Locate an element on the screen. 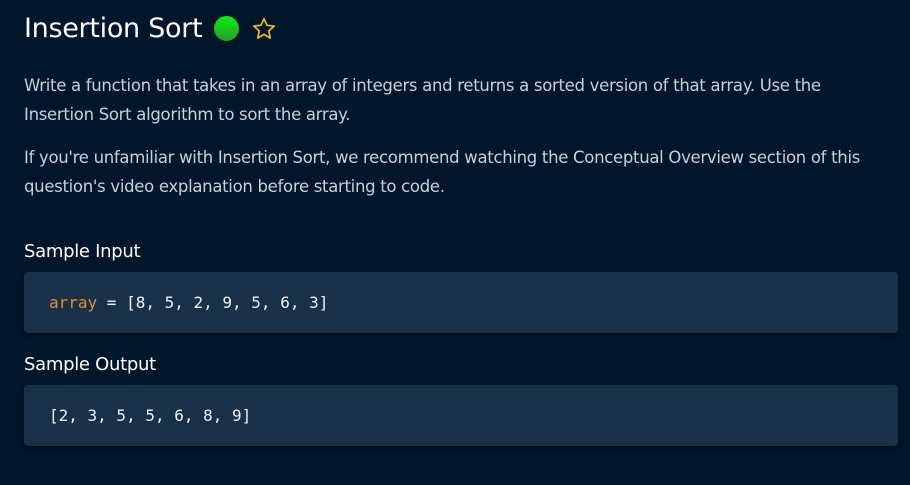 This screenshot has height=485, width=910. sample-input-heading: Sample Input is located at coordinates (82, 251).